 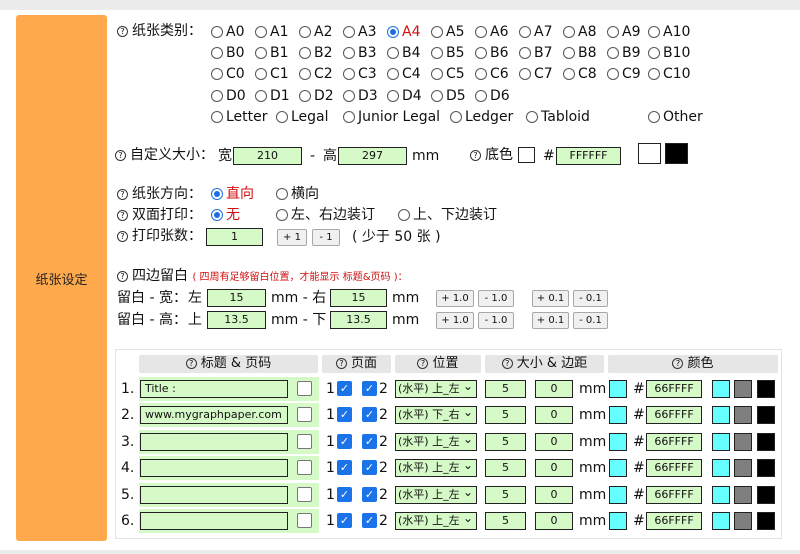 What do you see at coordinates (225, 215) in the screenshot?
I see `duplex-none-radio: 无` at bounding box center [225, 215].